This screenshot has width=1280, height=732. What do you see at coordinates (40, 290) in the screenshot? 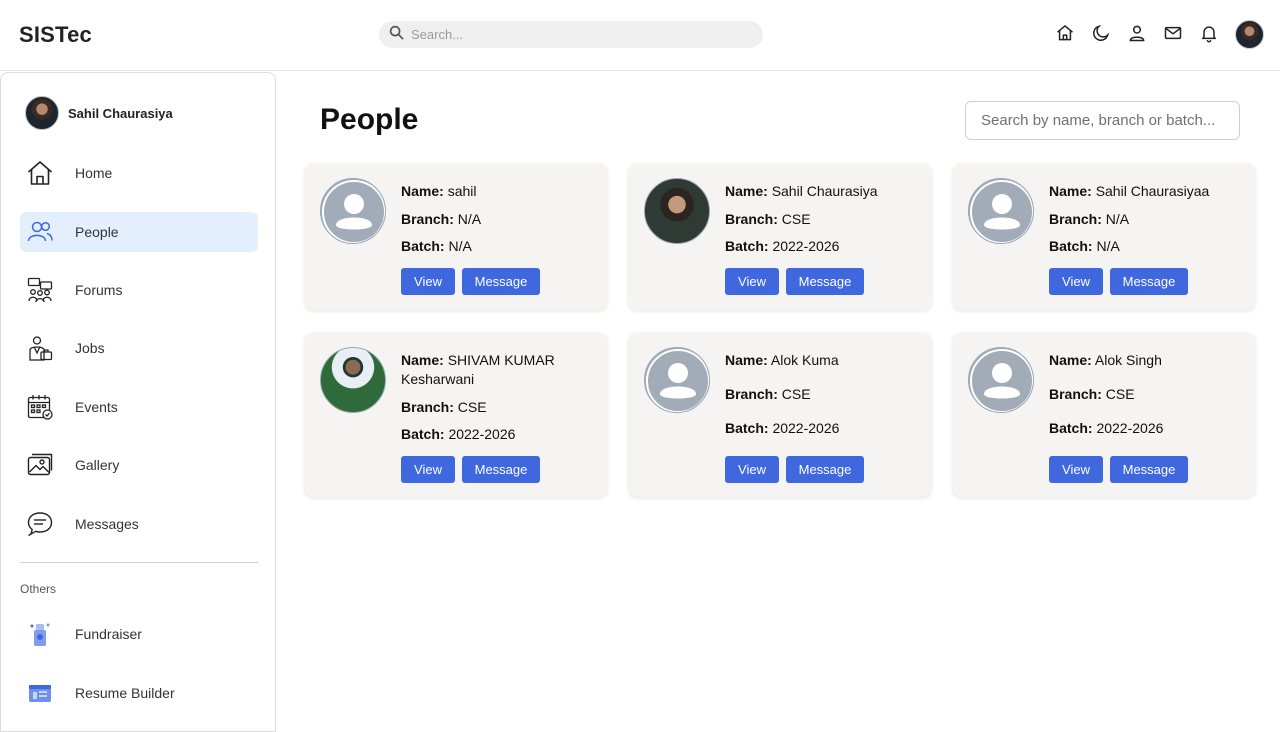
I see `forums-icon` at bounding box center [40, 290].